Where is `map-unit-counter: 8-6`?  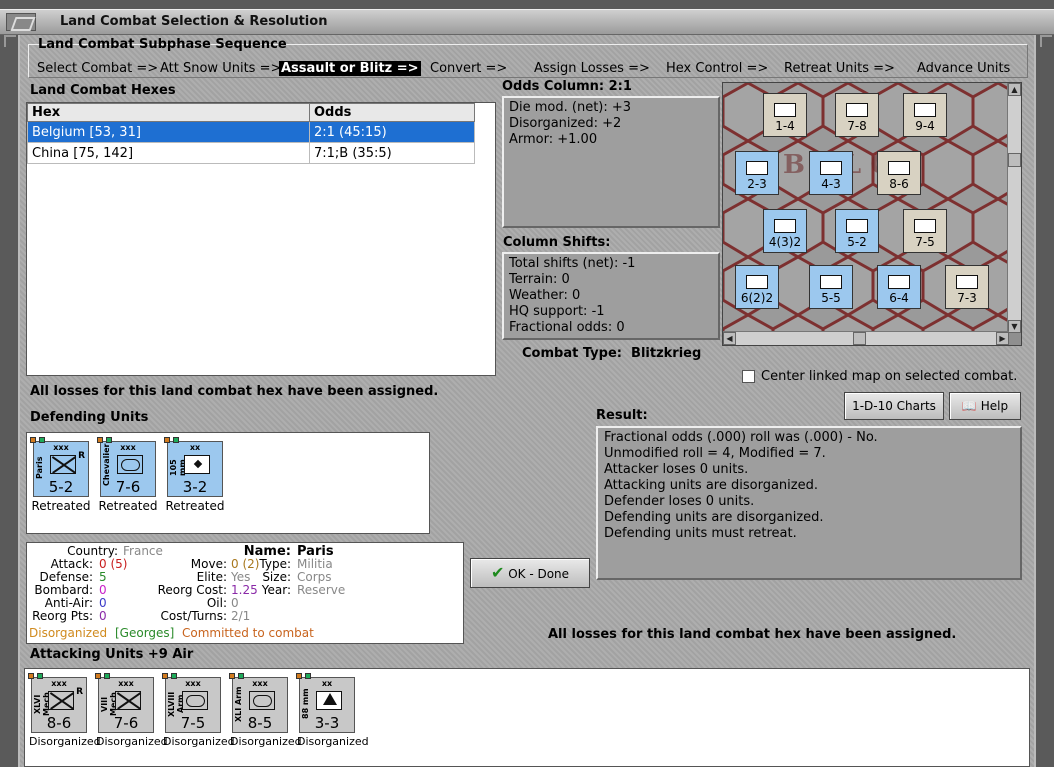 map-unit-counter: 8-6 is located at coordinates (899, 173).